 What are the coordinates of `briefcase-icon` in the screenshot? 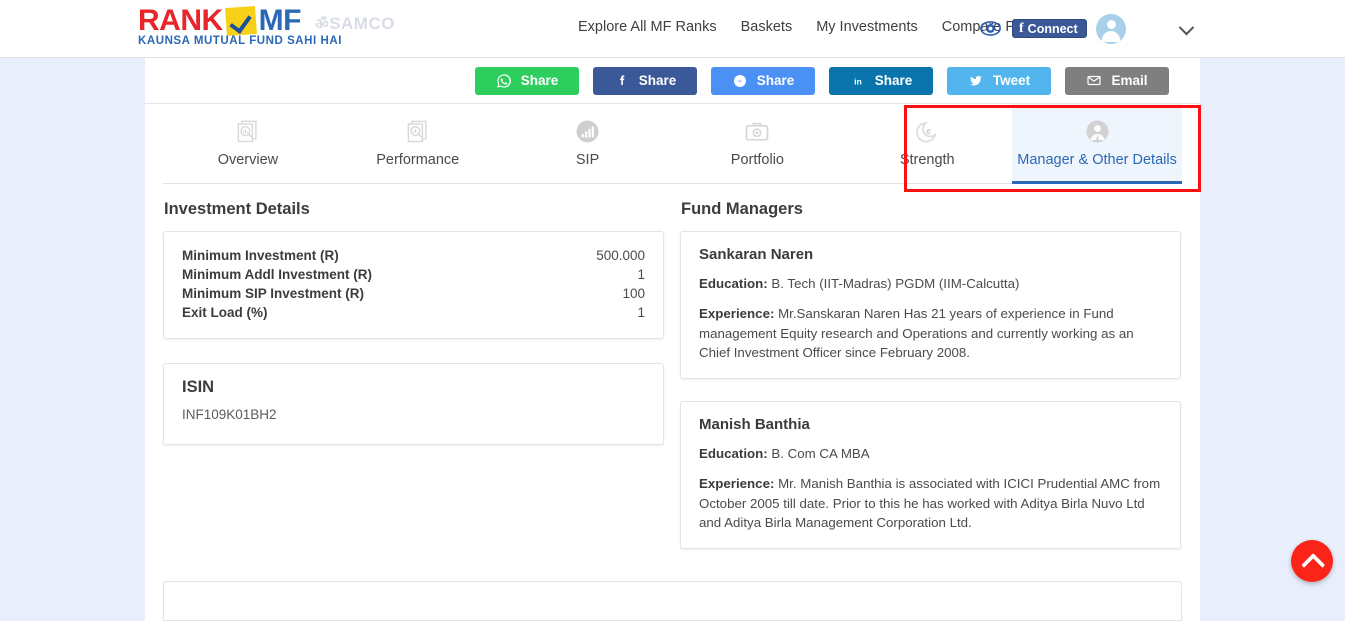 It's located at (757, 131).